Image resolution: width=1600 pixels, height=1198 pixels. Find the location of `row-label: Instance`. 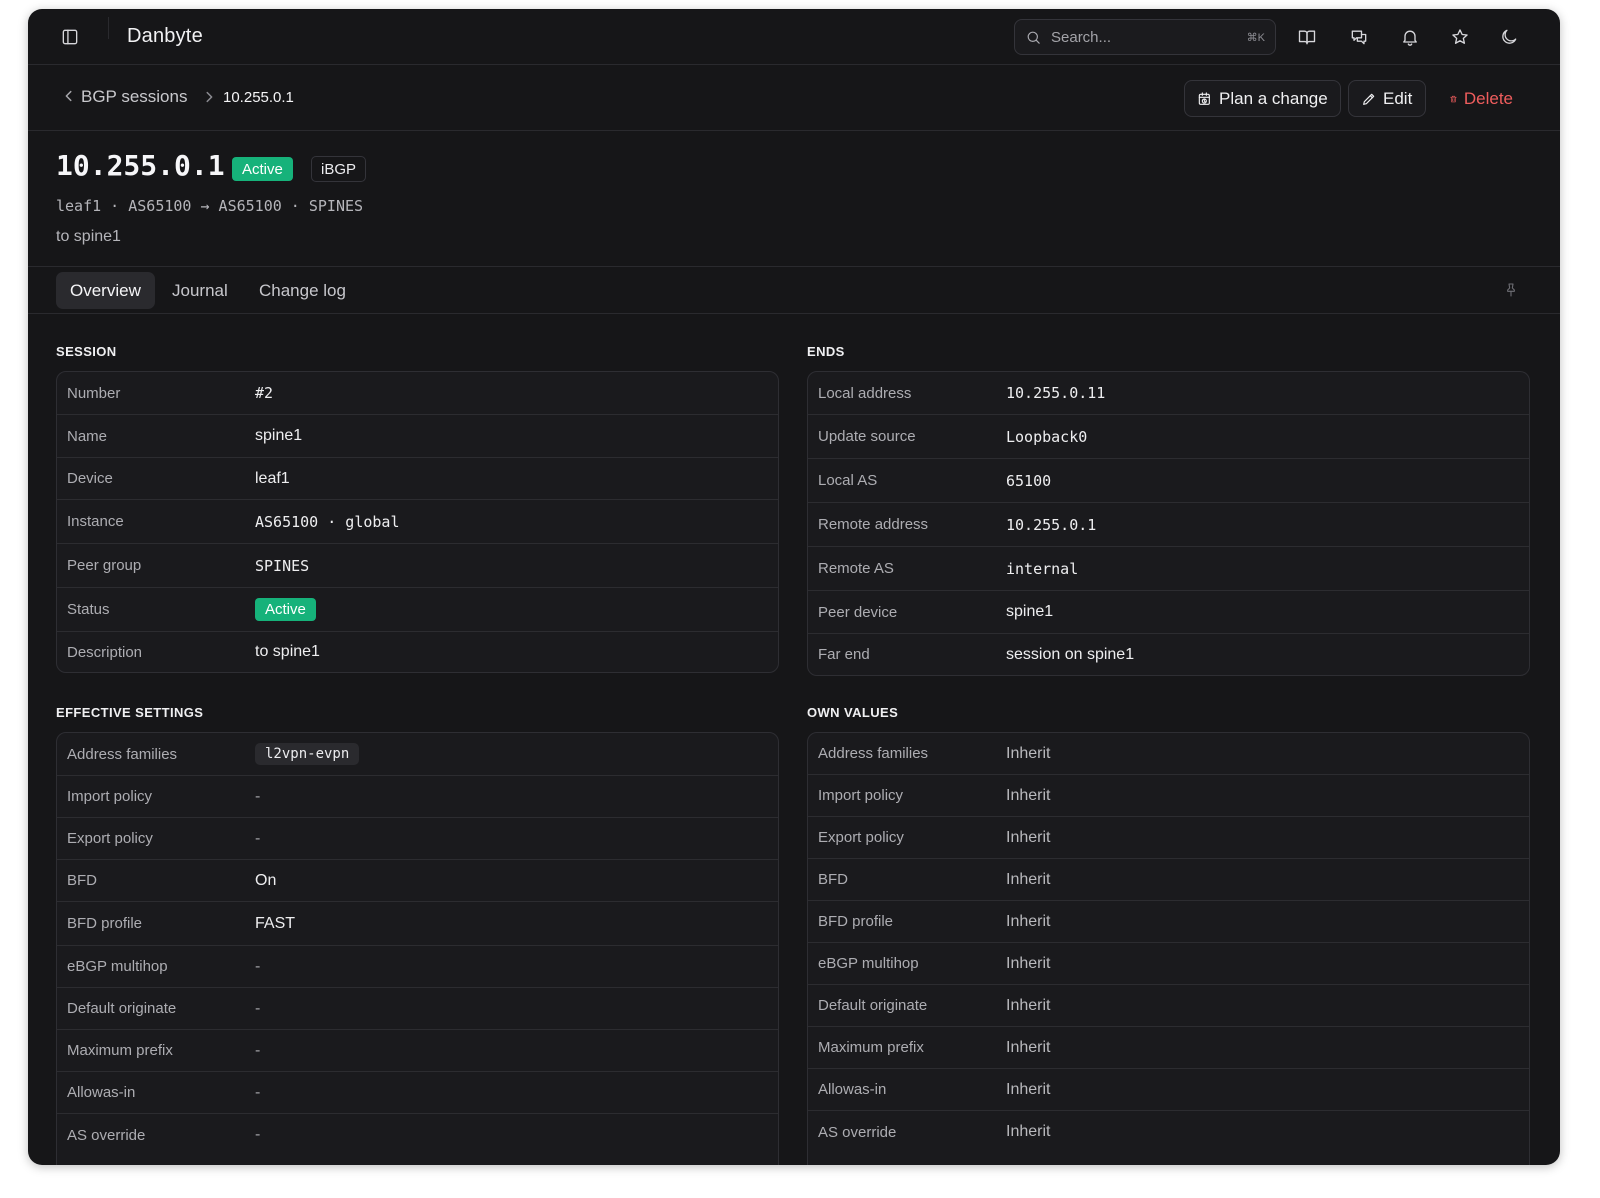

row-label: Instance is located at coordinates (95, 521).